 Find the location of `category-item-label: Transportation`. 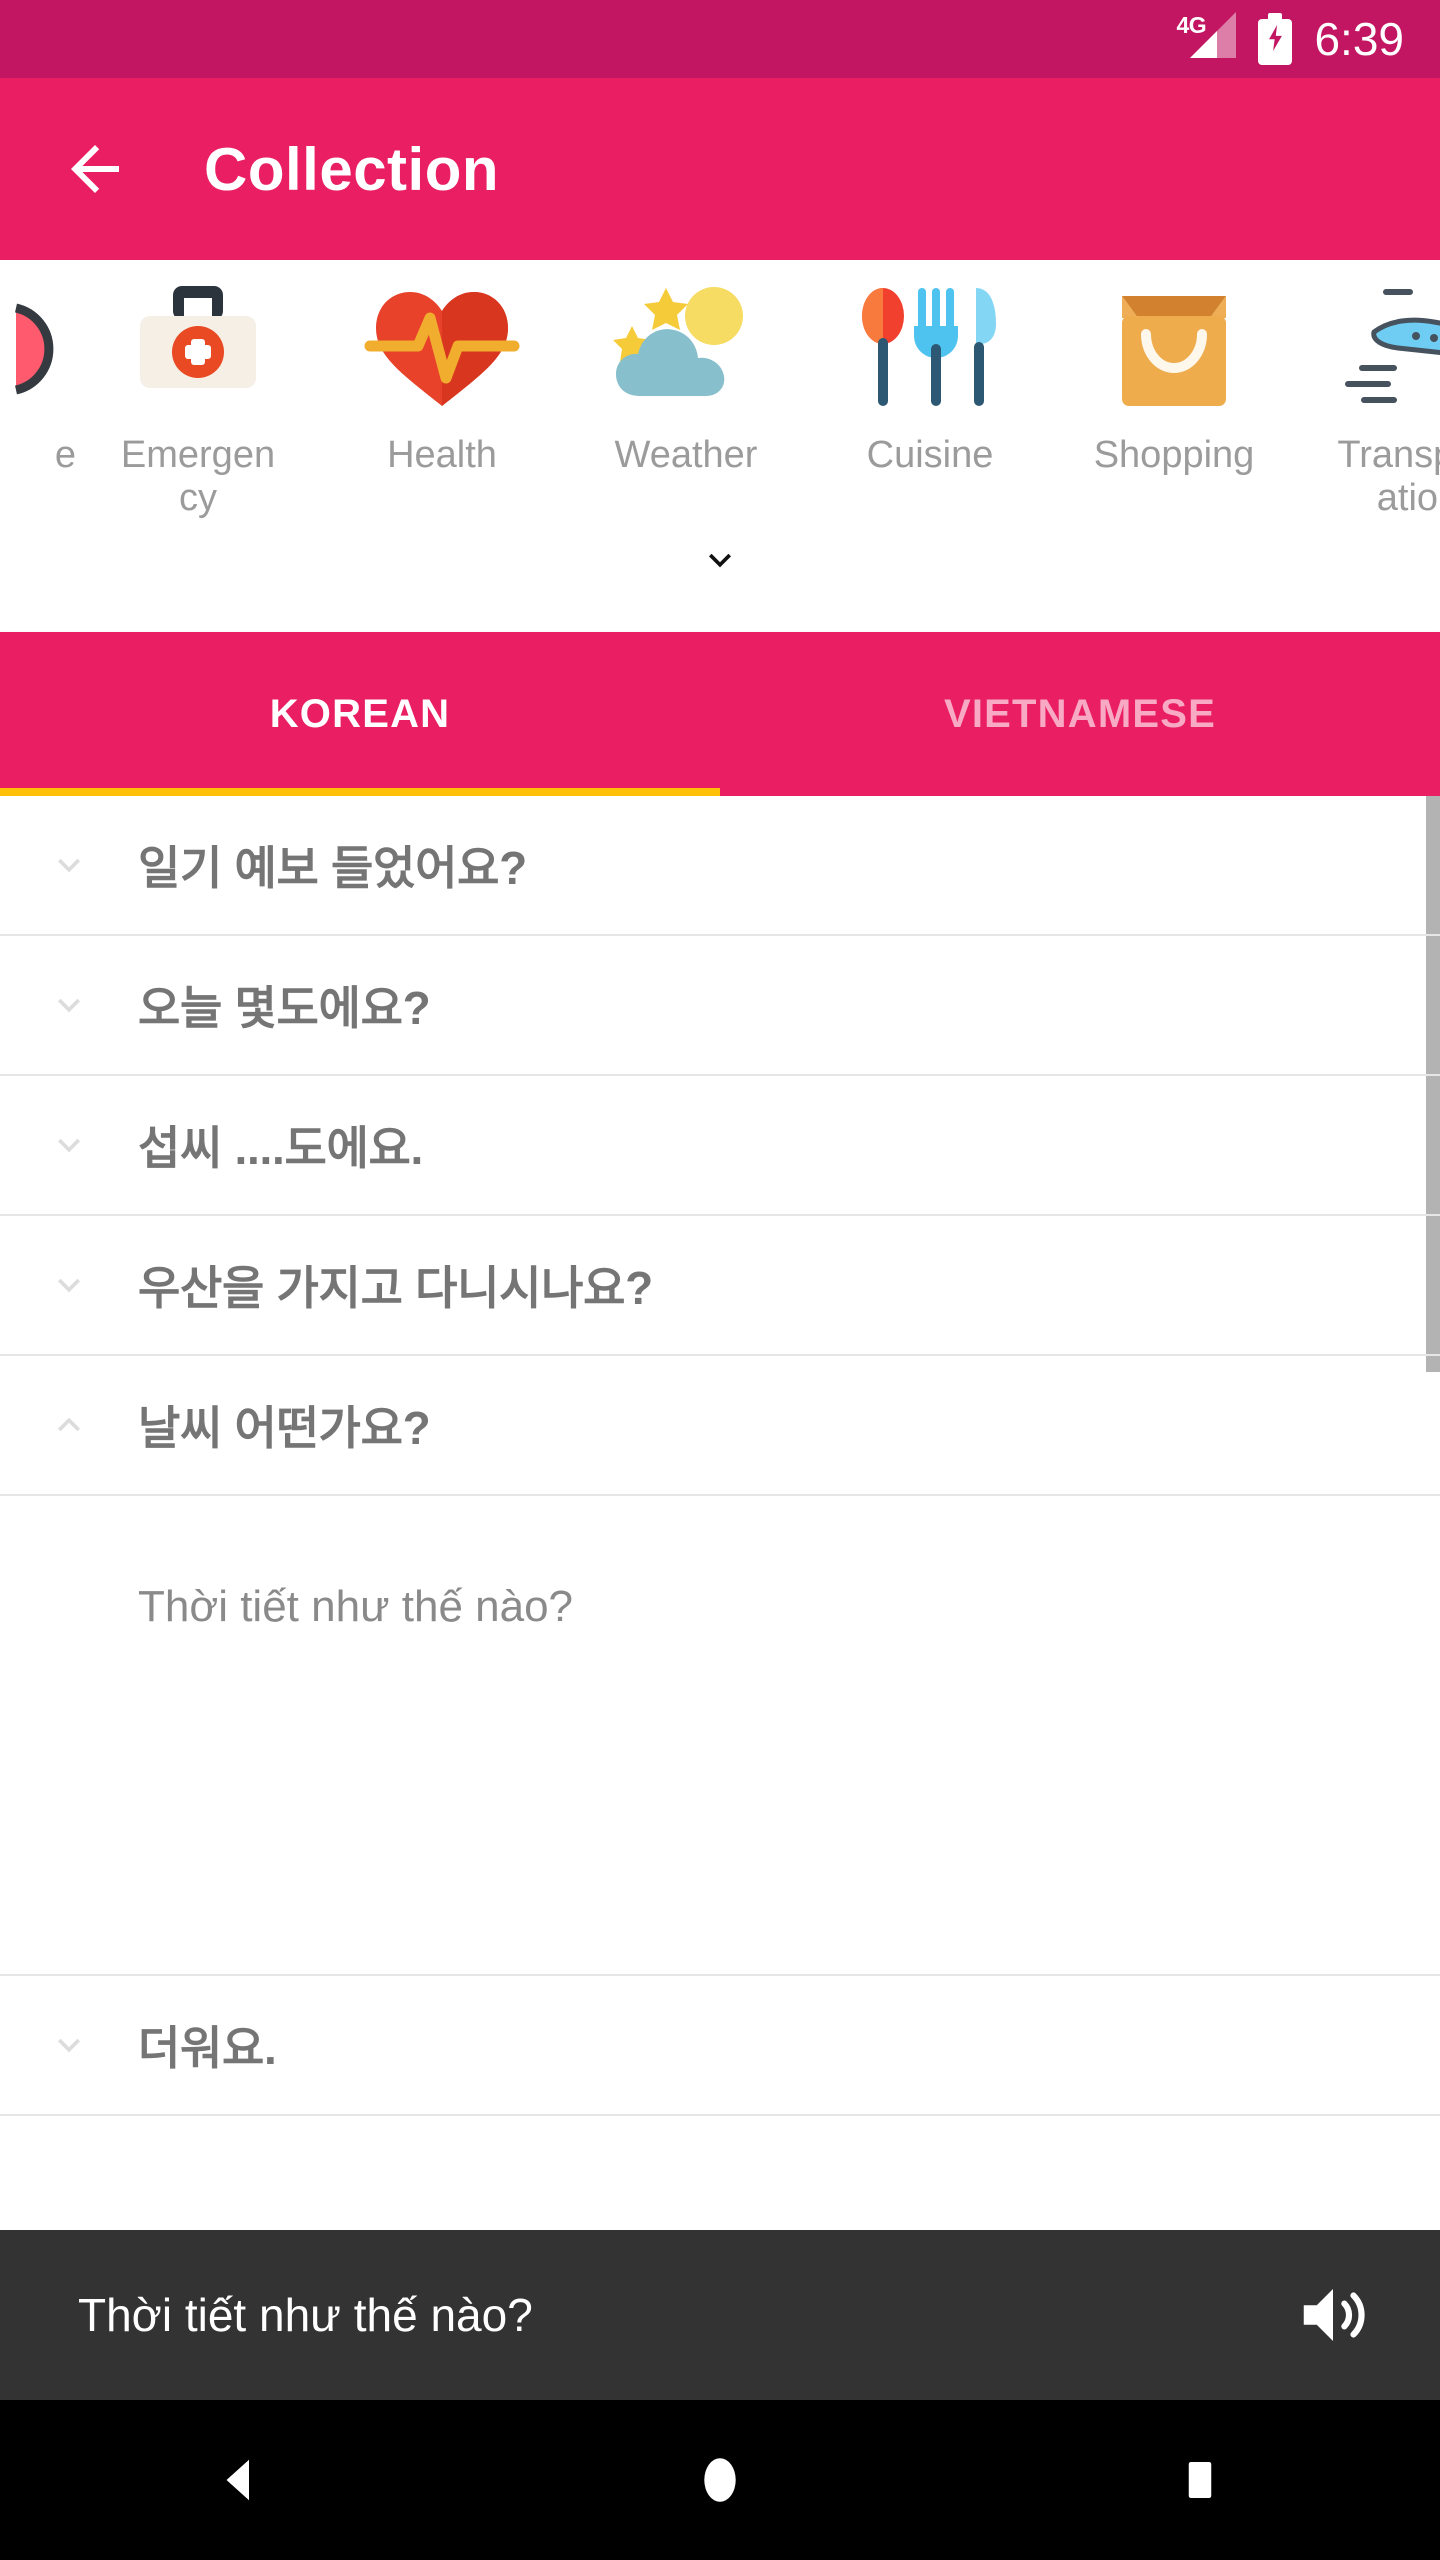

category-item-label: Transportation is located at coordinates (1388, 476).